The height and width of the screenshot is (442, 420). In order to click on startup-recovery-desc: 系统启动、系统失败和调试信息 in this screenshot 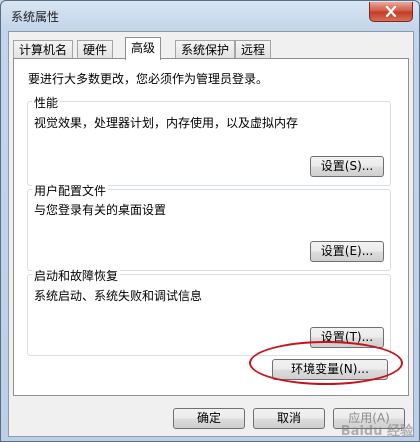, I will do `click(118, 296)`.